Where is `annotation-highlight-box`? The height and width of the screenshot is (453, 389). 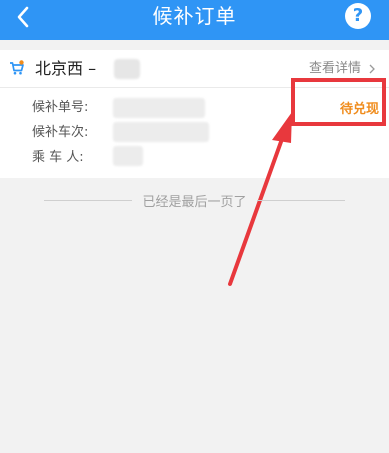 annotation-highlight-box is located at coordinates (338, 102).